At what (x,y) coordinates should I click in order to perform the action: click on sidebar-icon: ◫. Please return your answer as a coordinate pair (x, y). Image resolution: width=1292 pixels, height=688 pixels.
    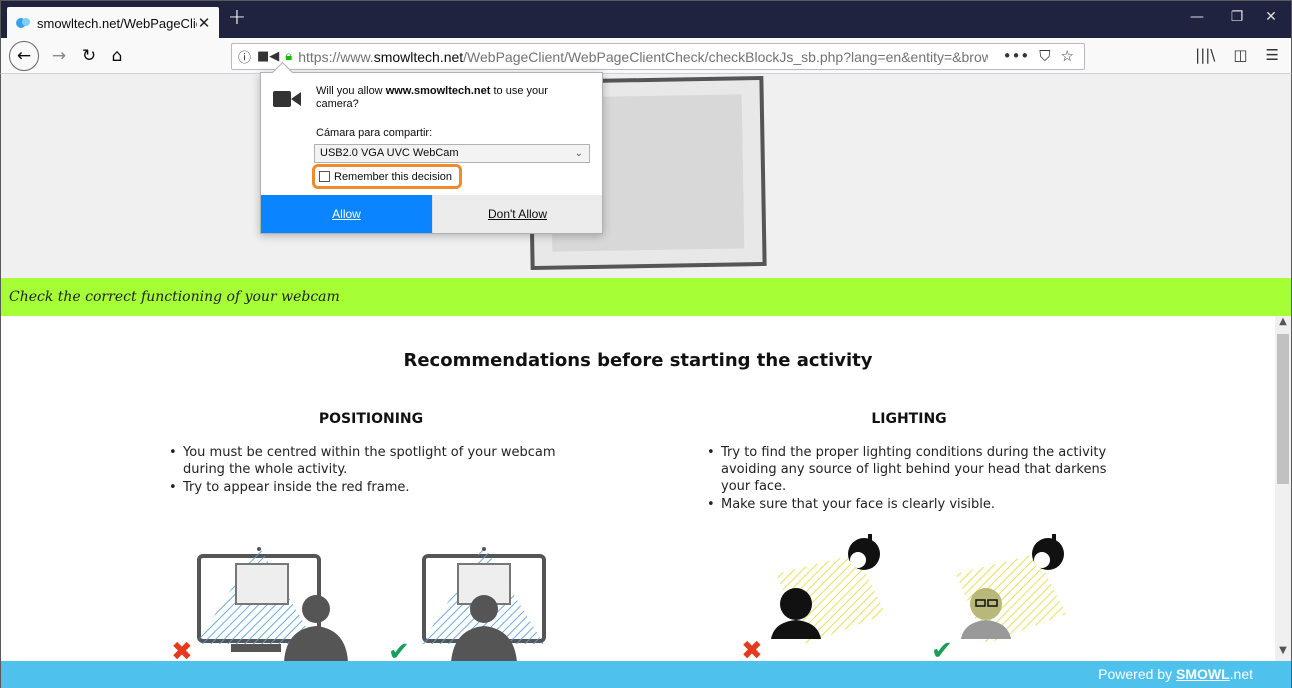
    Looking at the image, I should click on (1240, 55).